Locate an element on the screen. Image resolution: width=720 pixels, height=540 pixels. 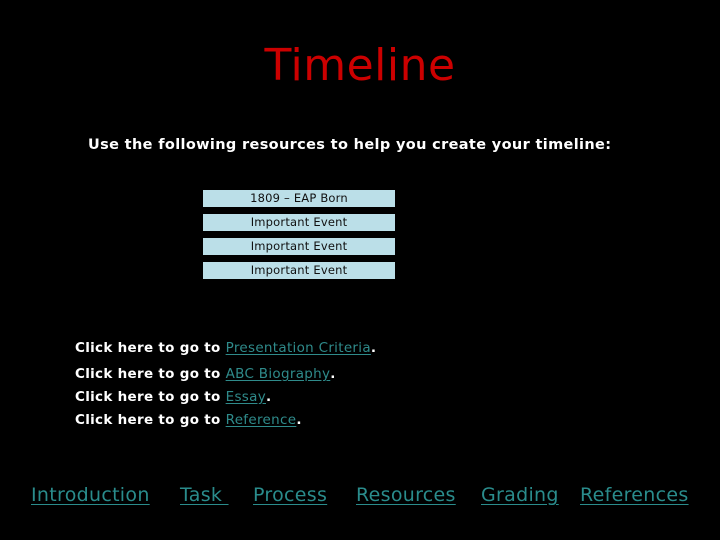
nav-item-resources: Resources is located at coordinates (406, 495).